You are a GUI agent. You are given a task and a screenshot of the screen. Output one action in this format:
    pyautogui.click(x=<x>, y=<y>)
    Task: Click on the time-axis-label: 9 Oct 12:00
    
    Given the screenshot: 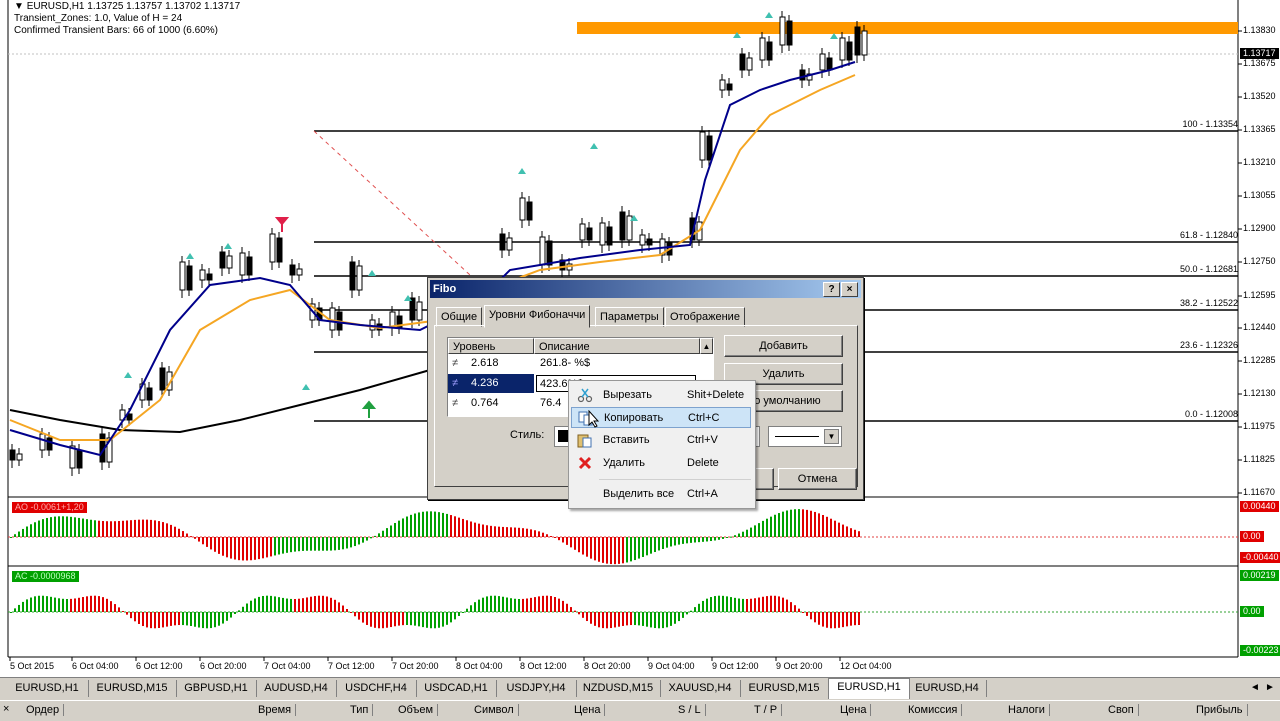 What is the action you would take?
    pyautogui.click(x=735, y=666)
    